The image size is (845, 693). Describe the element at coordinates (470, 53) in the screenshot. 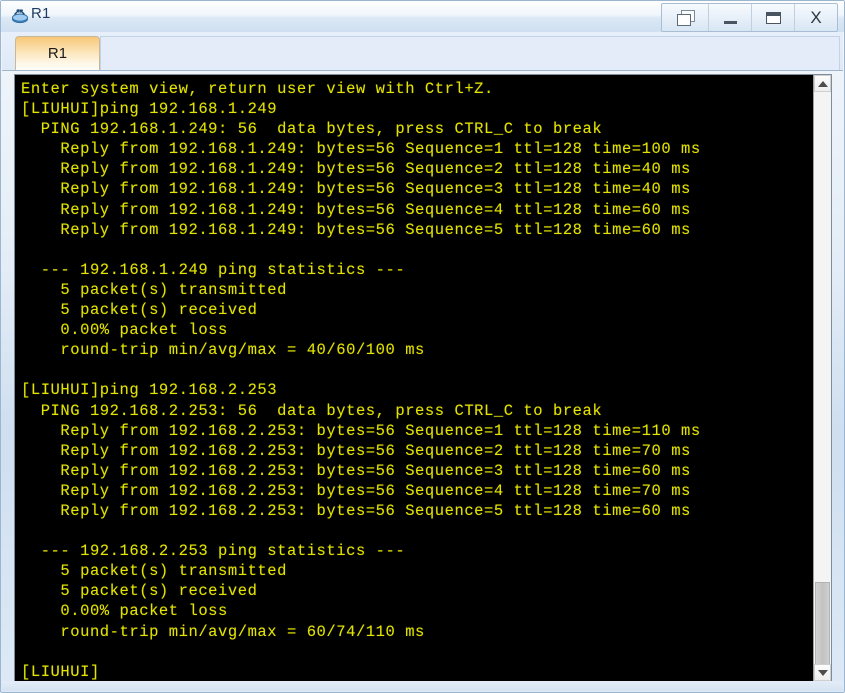

I see `tab-strip-empty-area` at that location.